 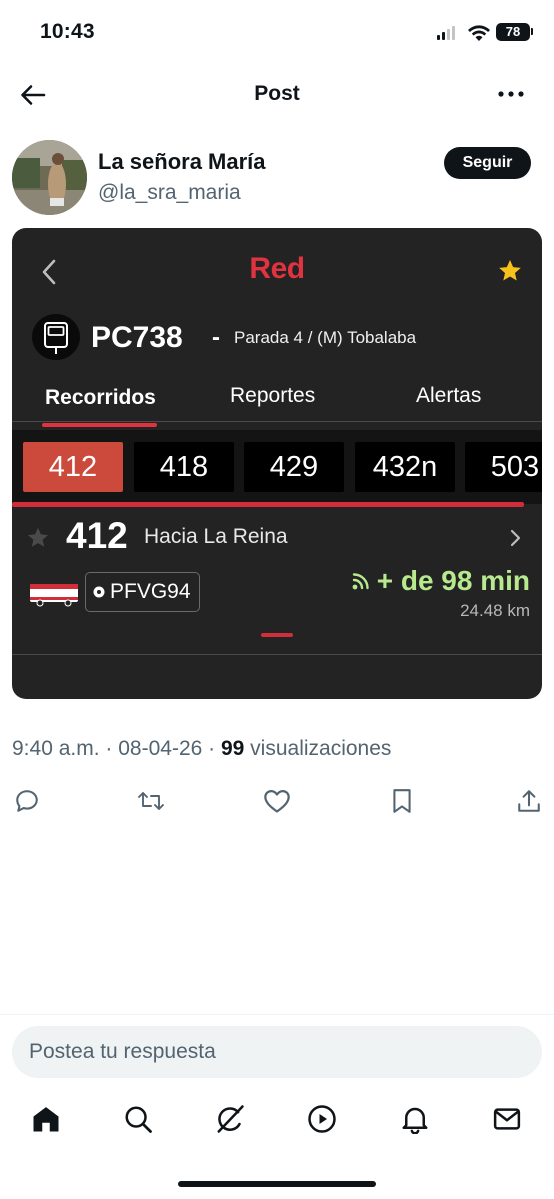 I want to click on like-icon, so click(x=277, y=801).